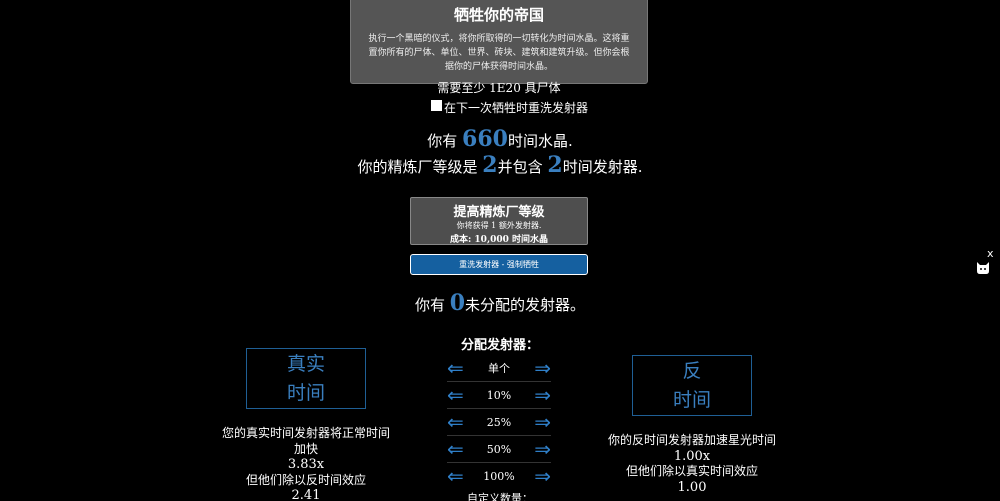 This screenshot has height=501, width=1000. What do you see at coordinates (520, 167) in the screenshot?
I see `refinery-middle: 并包含` at bounding box center [520, 167].